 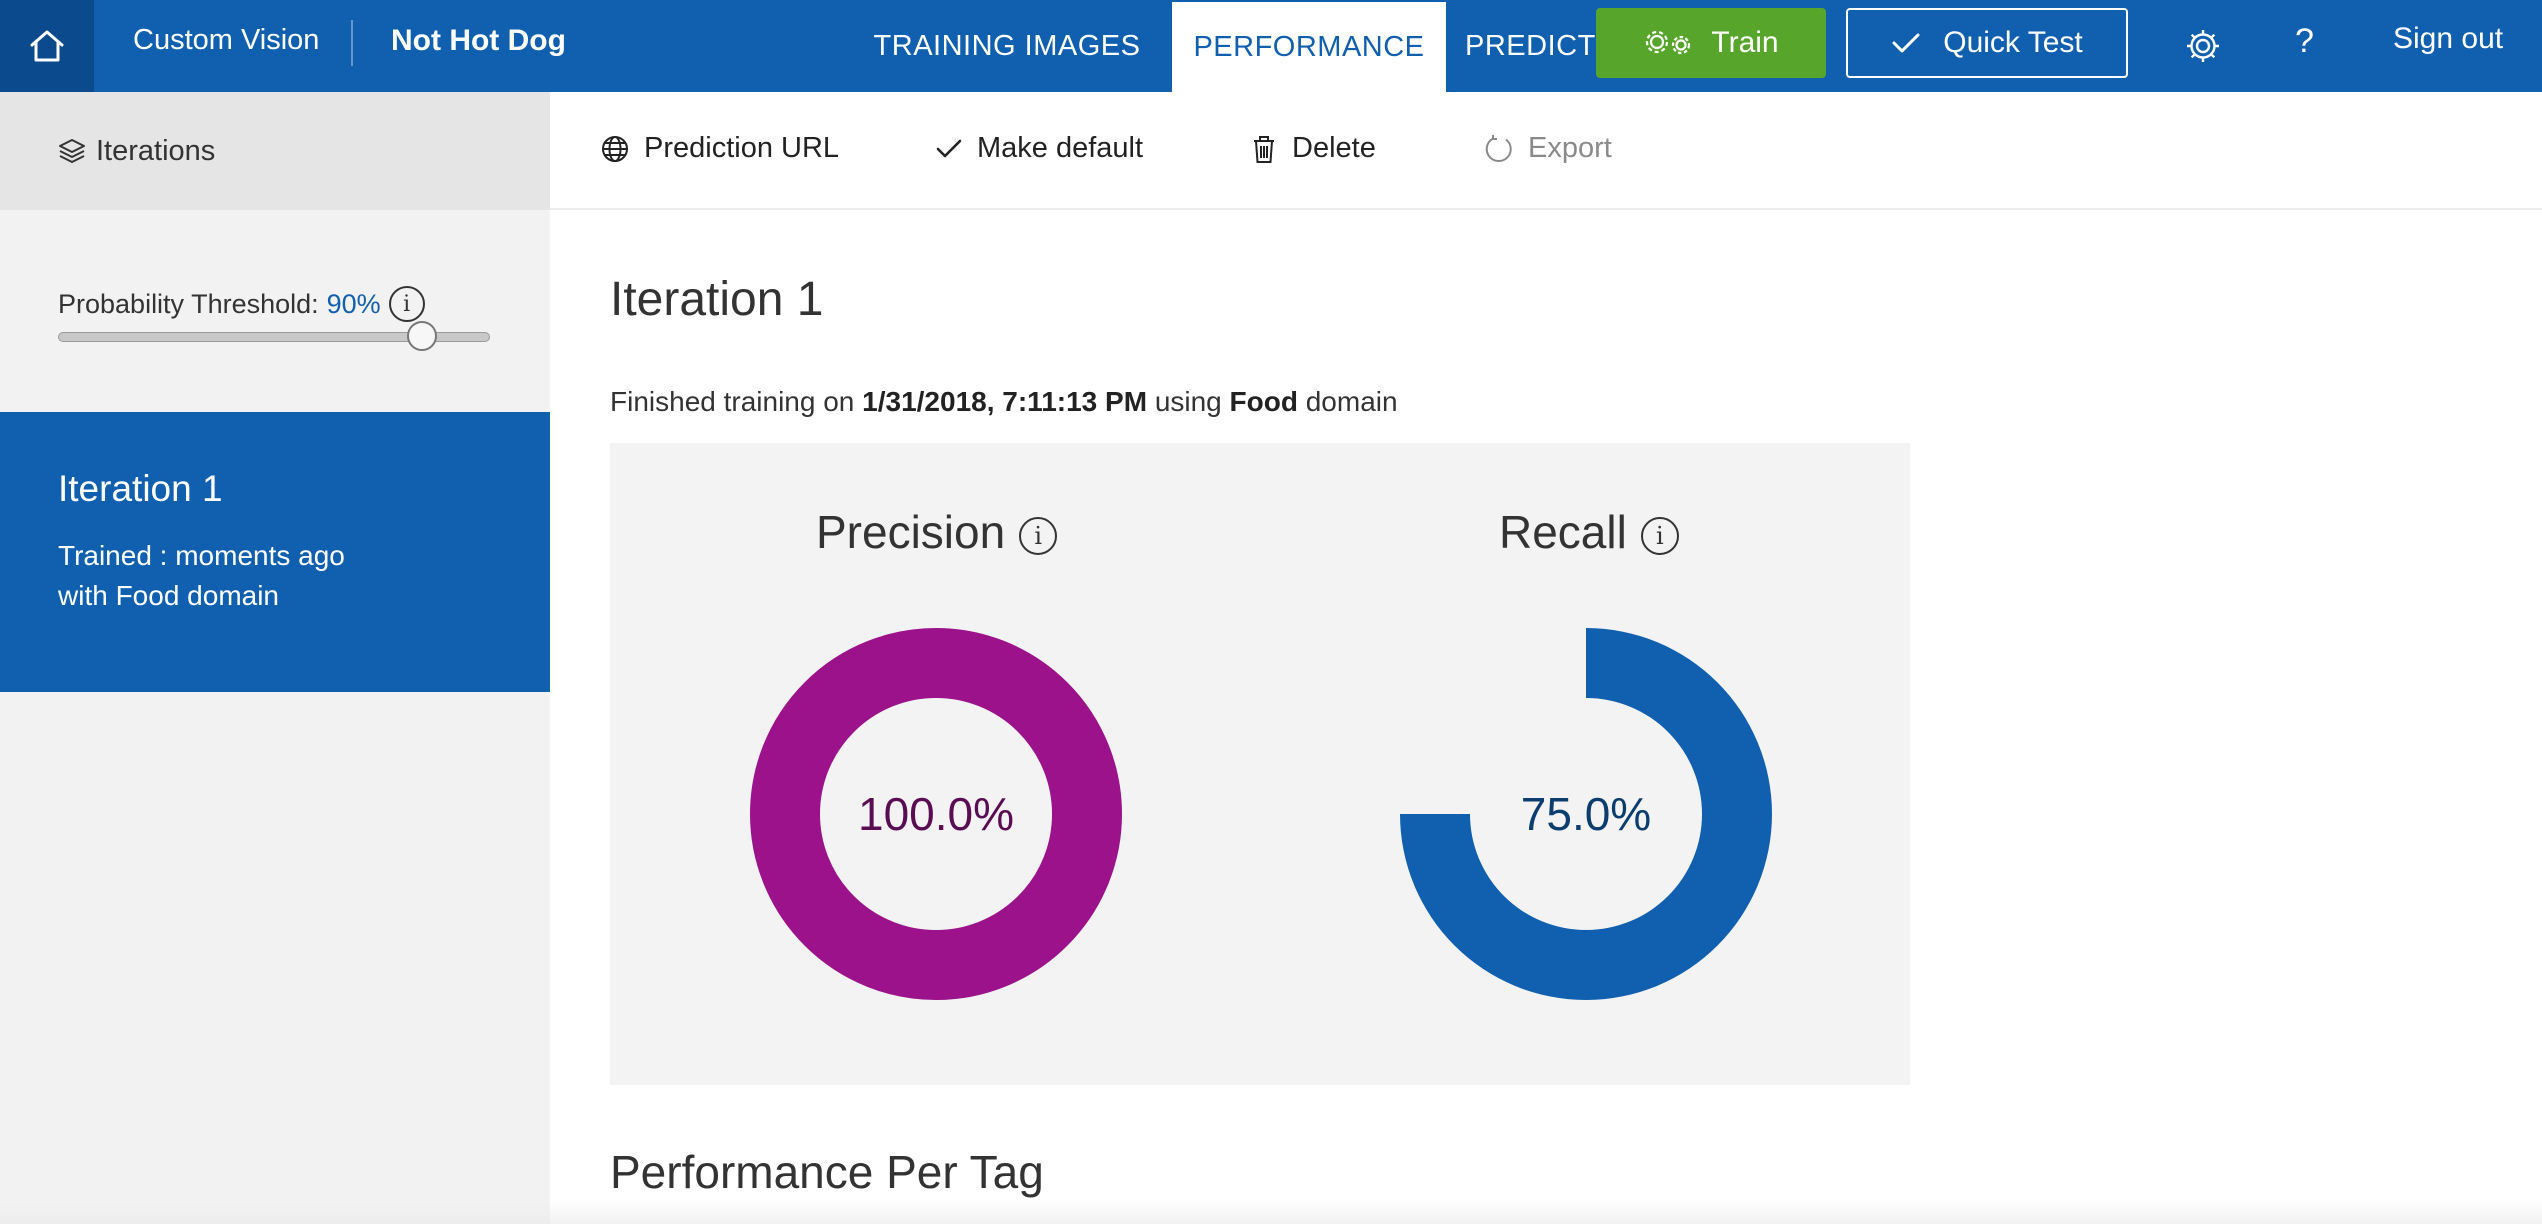 What do you see at coordinates (275, 151) in the screenshot?
I see `iterations-header: Iterations` at bounding box center [275, 151].